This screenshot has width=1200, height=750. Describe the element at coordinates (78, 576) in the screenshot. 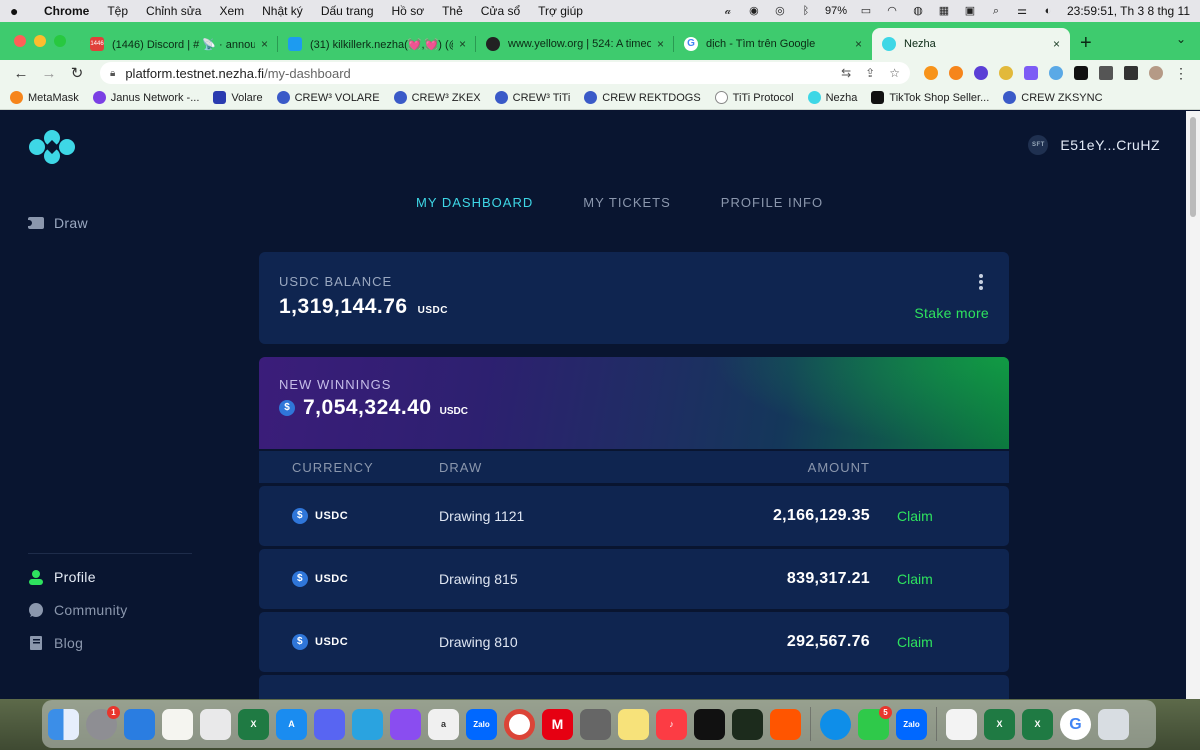

I see `sidebar-item-profile: Profile` at that location.